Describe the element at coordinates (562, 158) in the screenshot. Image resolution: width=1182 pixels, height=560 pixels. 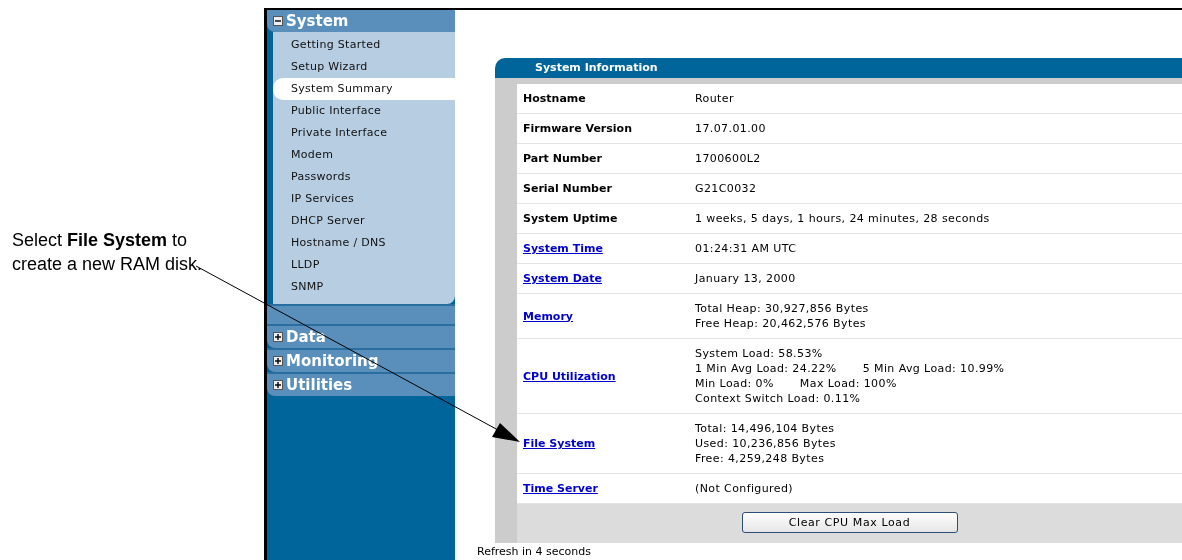
I see `row-label: Part Number` at that location.